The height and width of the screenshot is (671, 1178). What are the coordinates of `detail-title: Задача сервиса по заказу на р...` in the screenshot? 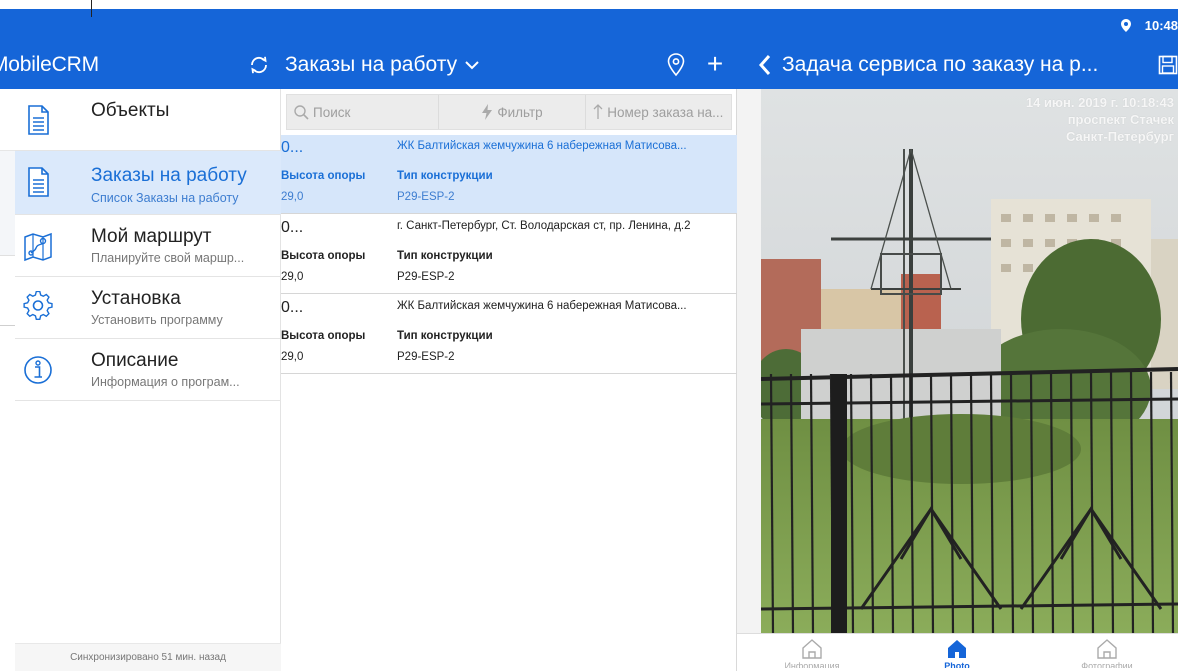 It's located at (940, 64).